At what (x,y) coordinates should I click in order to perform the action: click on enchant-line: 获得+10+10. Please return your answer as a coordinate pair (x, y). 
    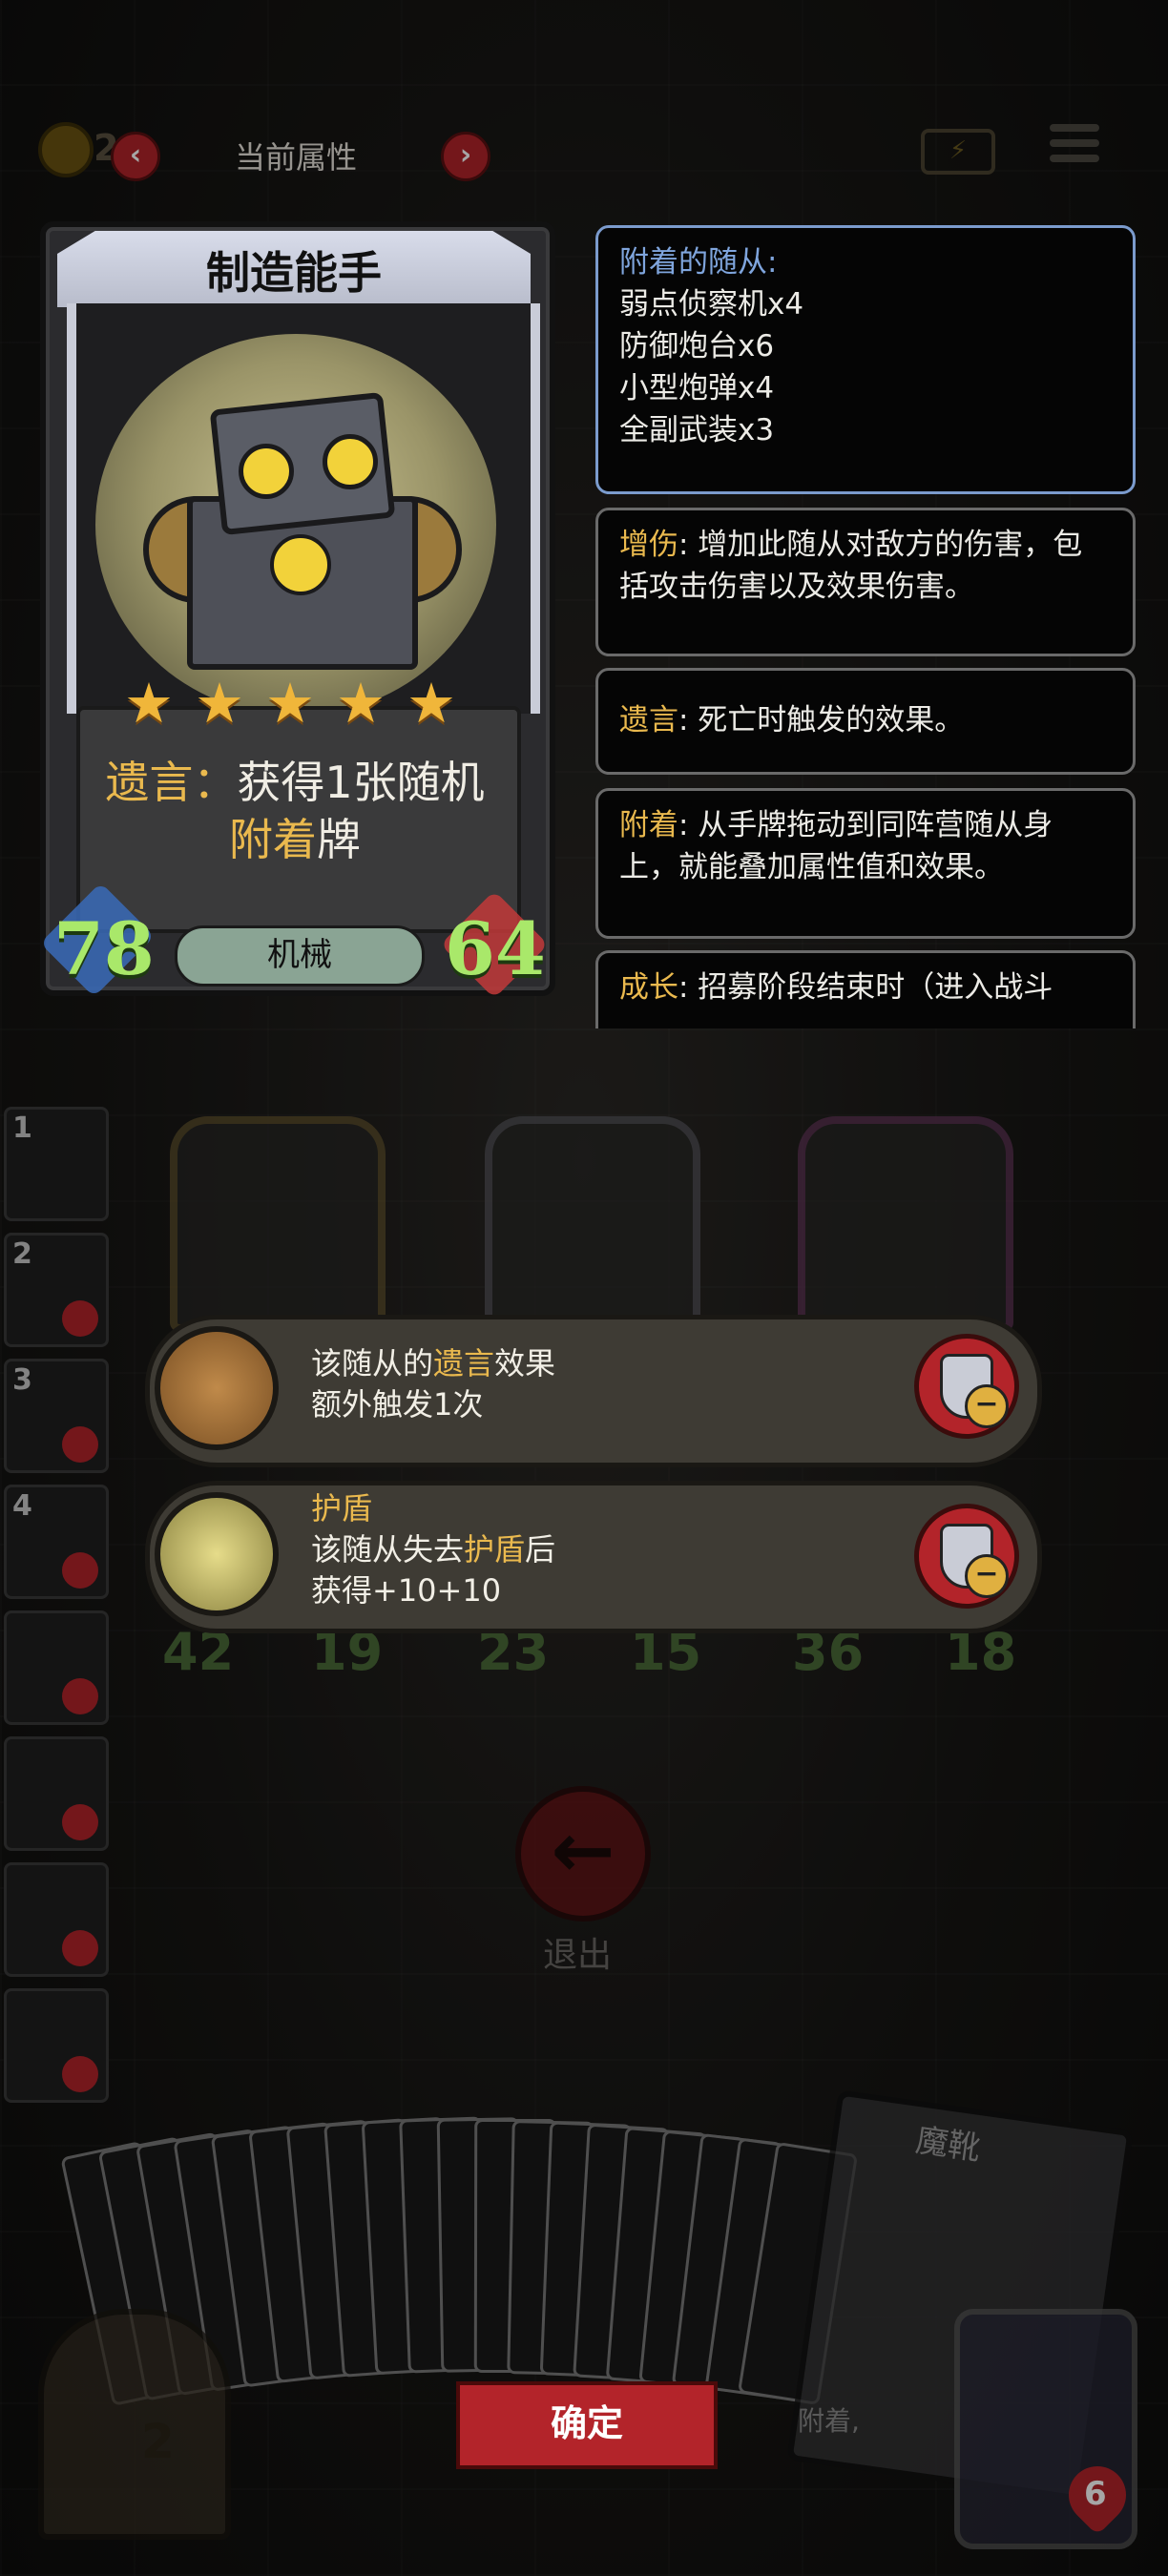
    Looking at the image, I should click on (406, 1590).